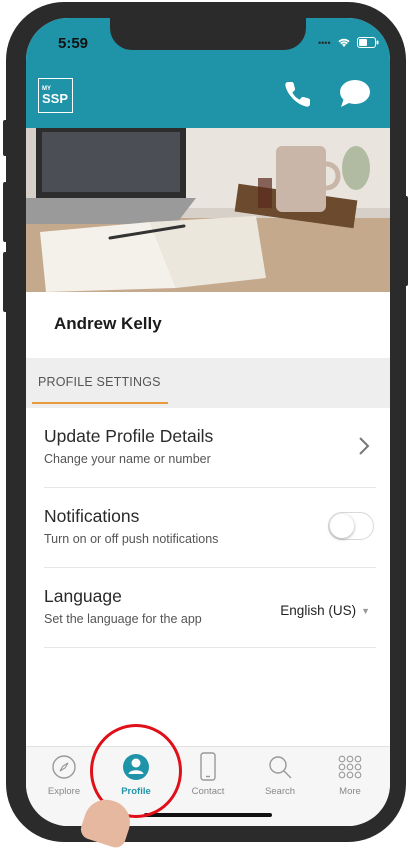 Image resolution: width=411 pixels, height=850 pixels. Describe the element at coordinates (100, 403) in the screenshot. I see `section-underline` at that location.